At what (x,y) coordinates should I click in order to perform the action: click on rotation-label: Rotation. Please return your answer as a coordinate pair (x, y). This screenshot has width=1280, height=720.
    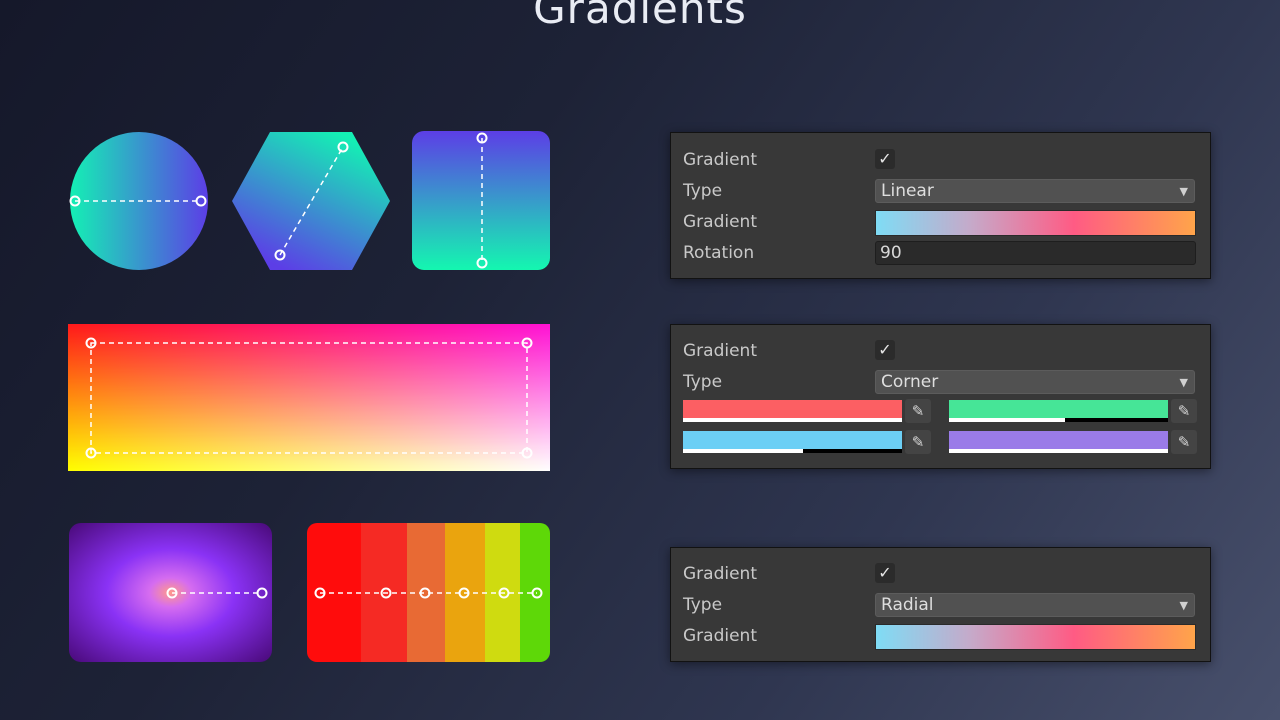
    Looking at the image, I should click on (719, 253).